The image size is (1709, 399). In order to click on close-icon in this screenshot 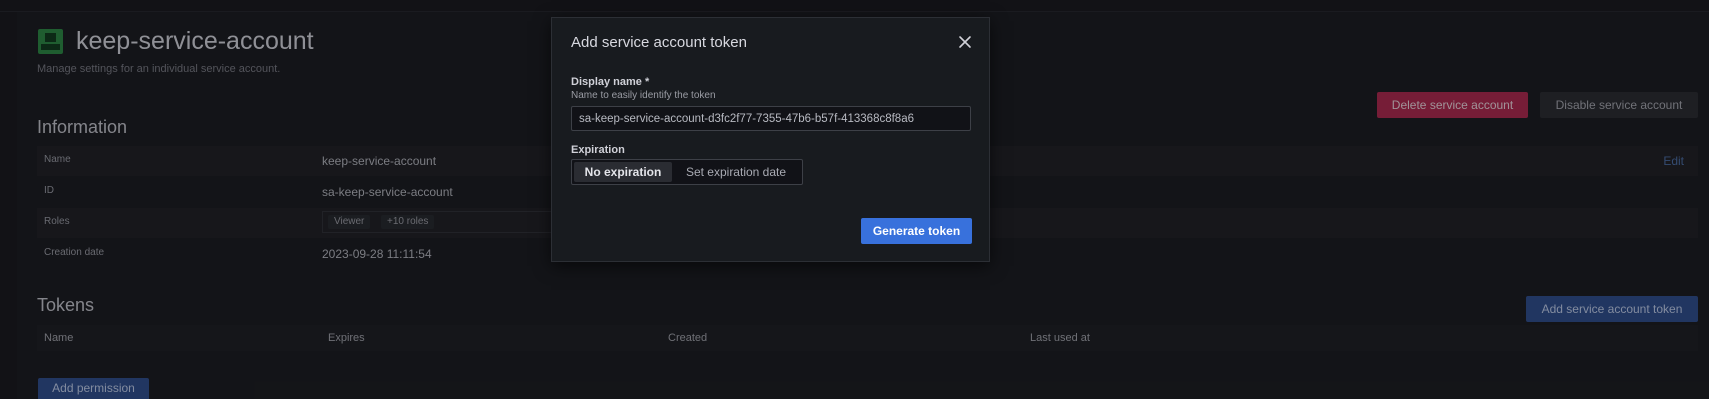, I will do `click(965, 42)`.